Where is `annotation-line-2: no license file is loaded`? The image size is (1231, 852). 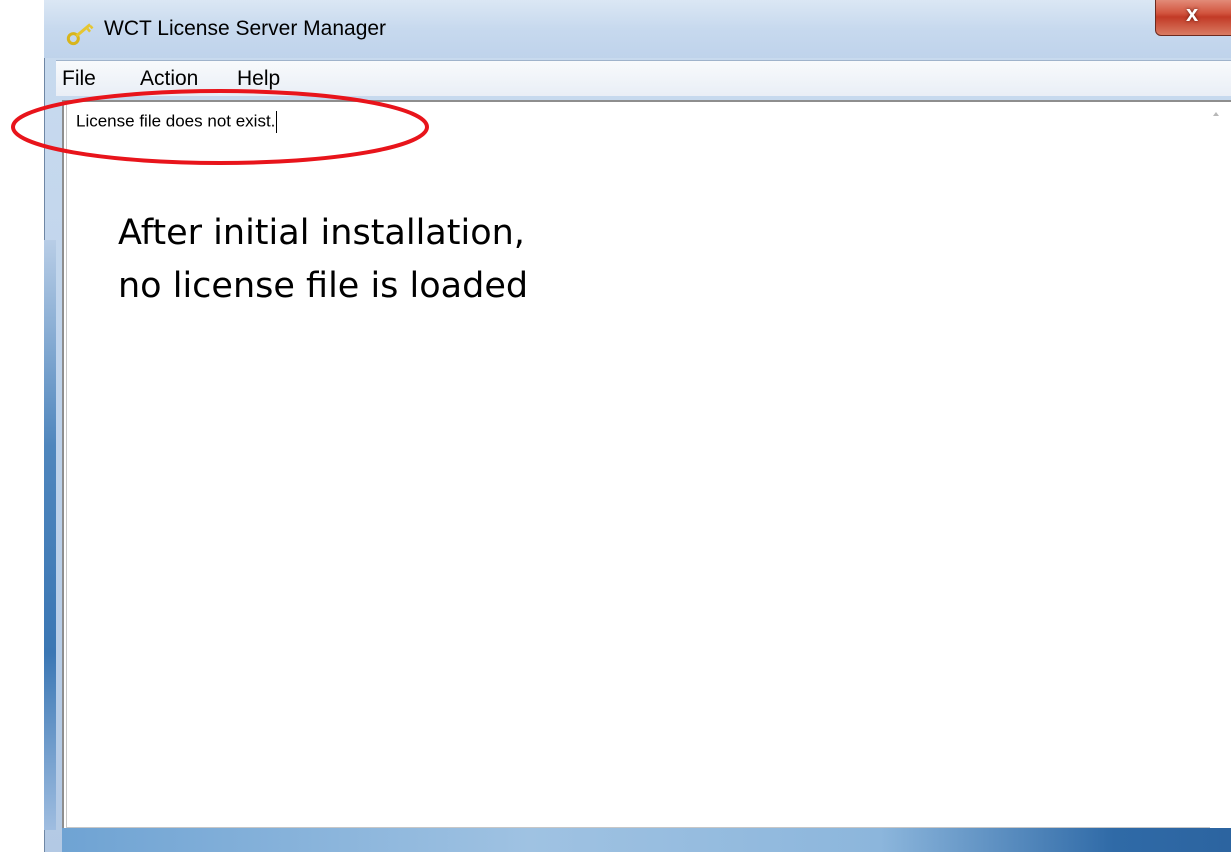 annotation-line-2: no license file is loaded is located at coordinates (323, 286).